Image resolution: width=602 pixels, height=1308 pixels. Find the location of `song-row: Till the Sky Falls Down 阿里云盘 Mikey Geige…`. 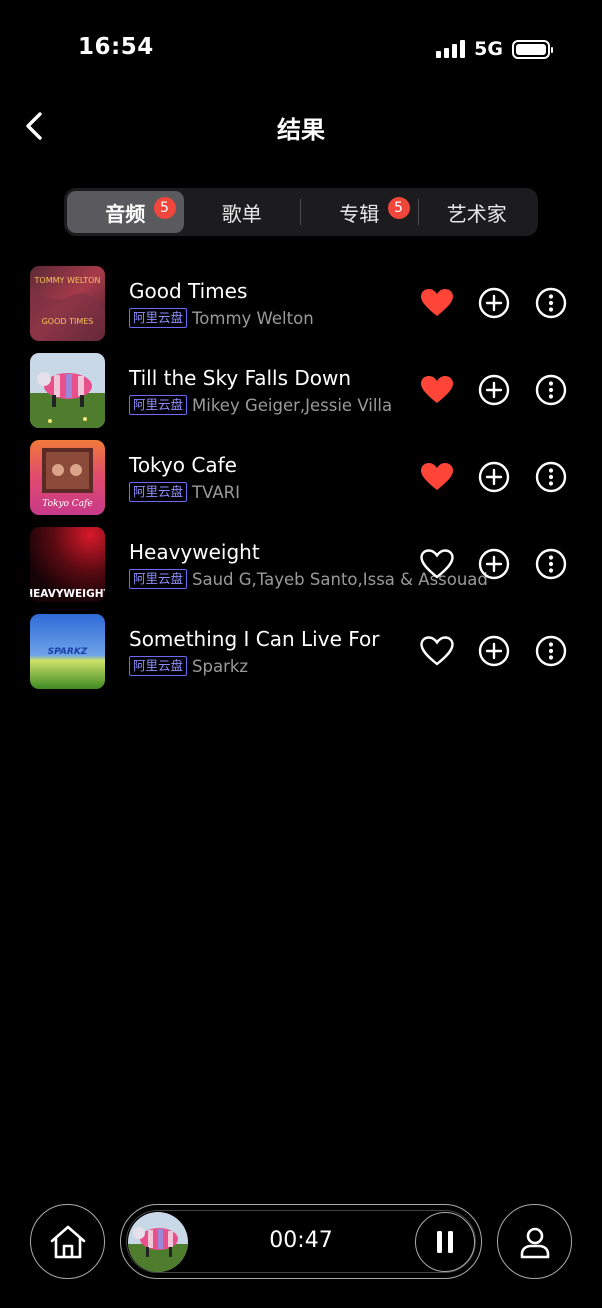

song-row: Till the Sky Falls Down 阿里云盘 Mikey Geige… is located at coordinates (301, 392).